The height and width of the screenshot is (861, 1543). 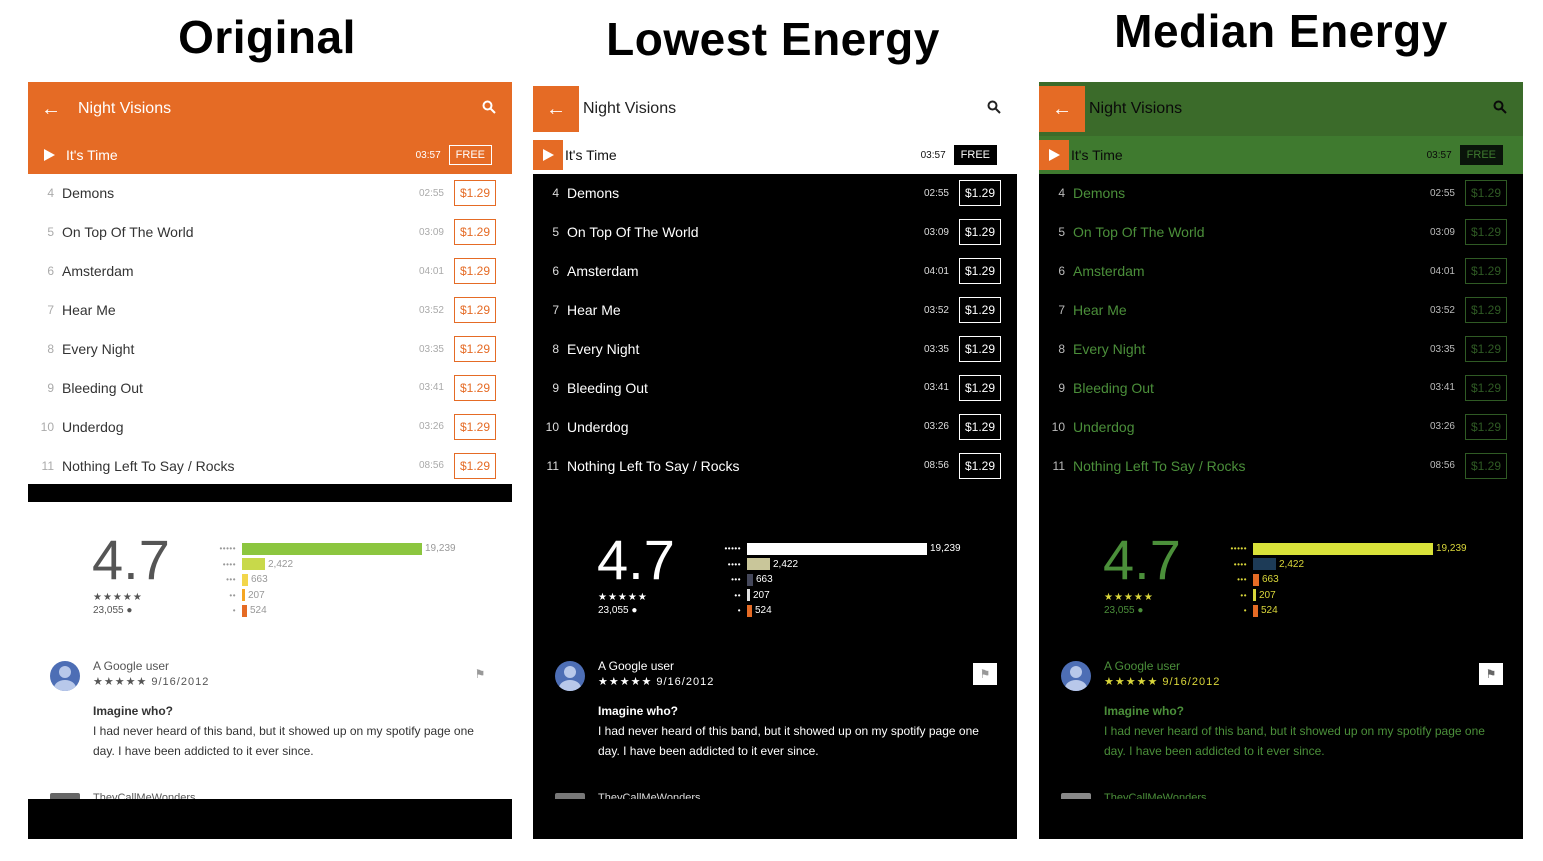 What do you see at coordinates (763, 611) in the screenshot?
I see `histogram-count: 524` at bounding box center [763, 611].